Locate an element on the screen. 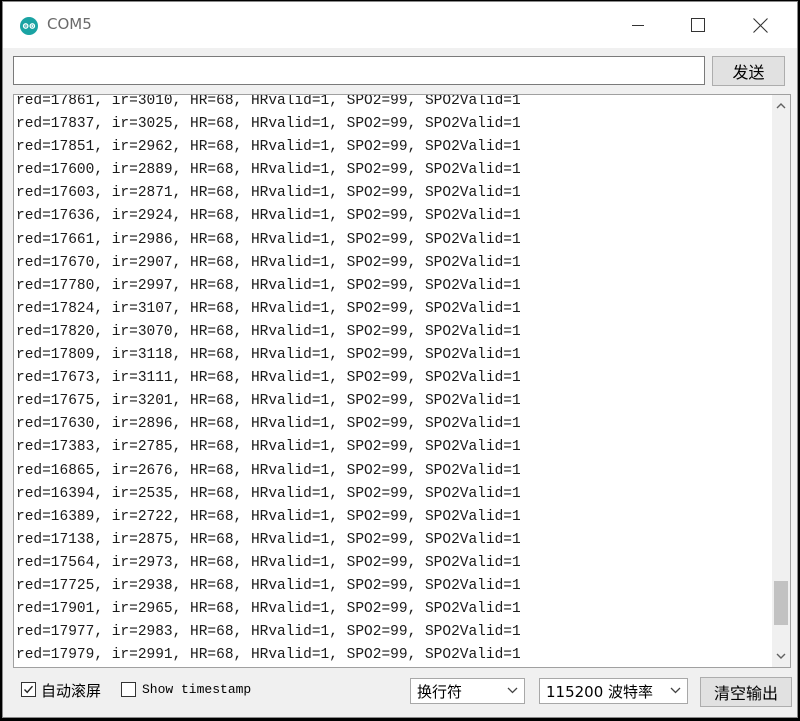 The width and height of the screenshot is (800, 721). maximize-icon is located at coordinates (698, 25).